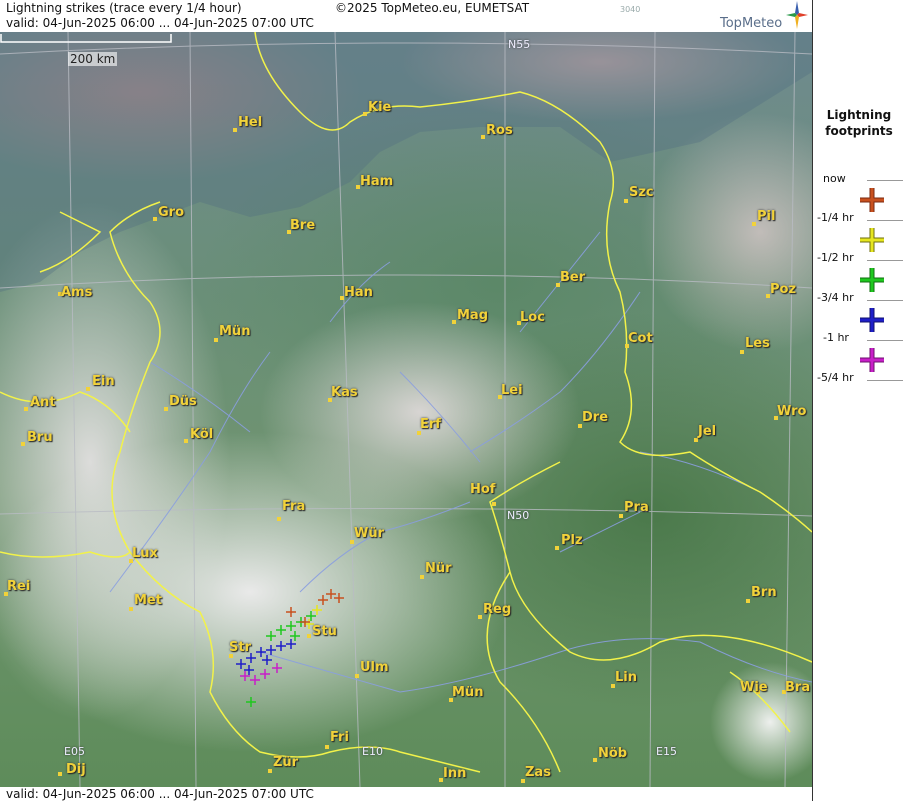 The image size is (904, 801). I want to click on cross-icon-three-quarter, so click(872, 320).